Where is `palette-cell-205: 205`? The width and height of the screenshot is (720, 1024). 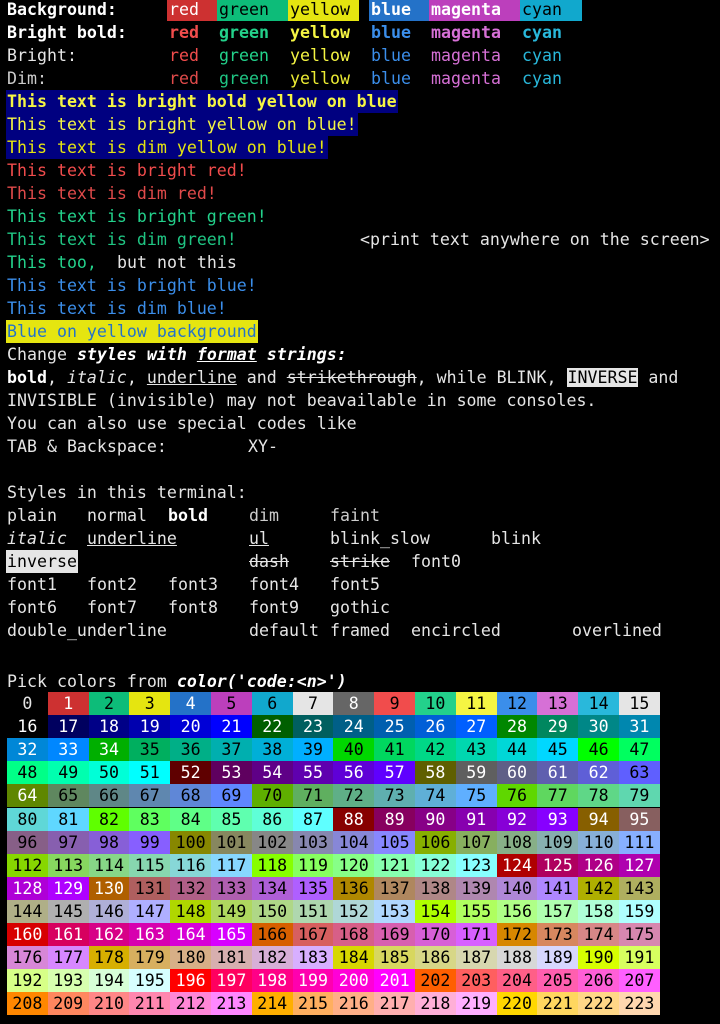
palette-cell-205: 205 is located at coordinates (558, 981).